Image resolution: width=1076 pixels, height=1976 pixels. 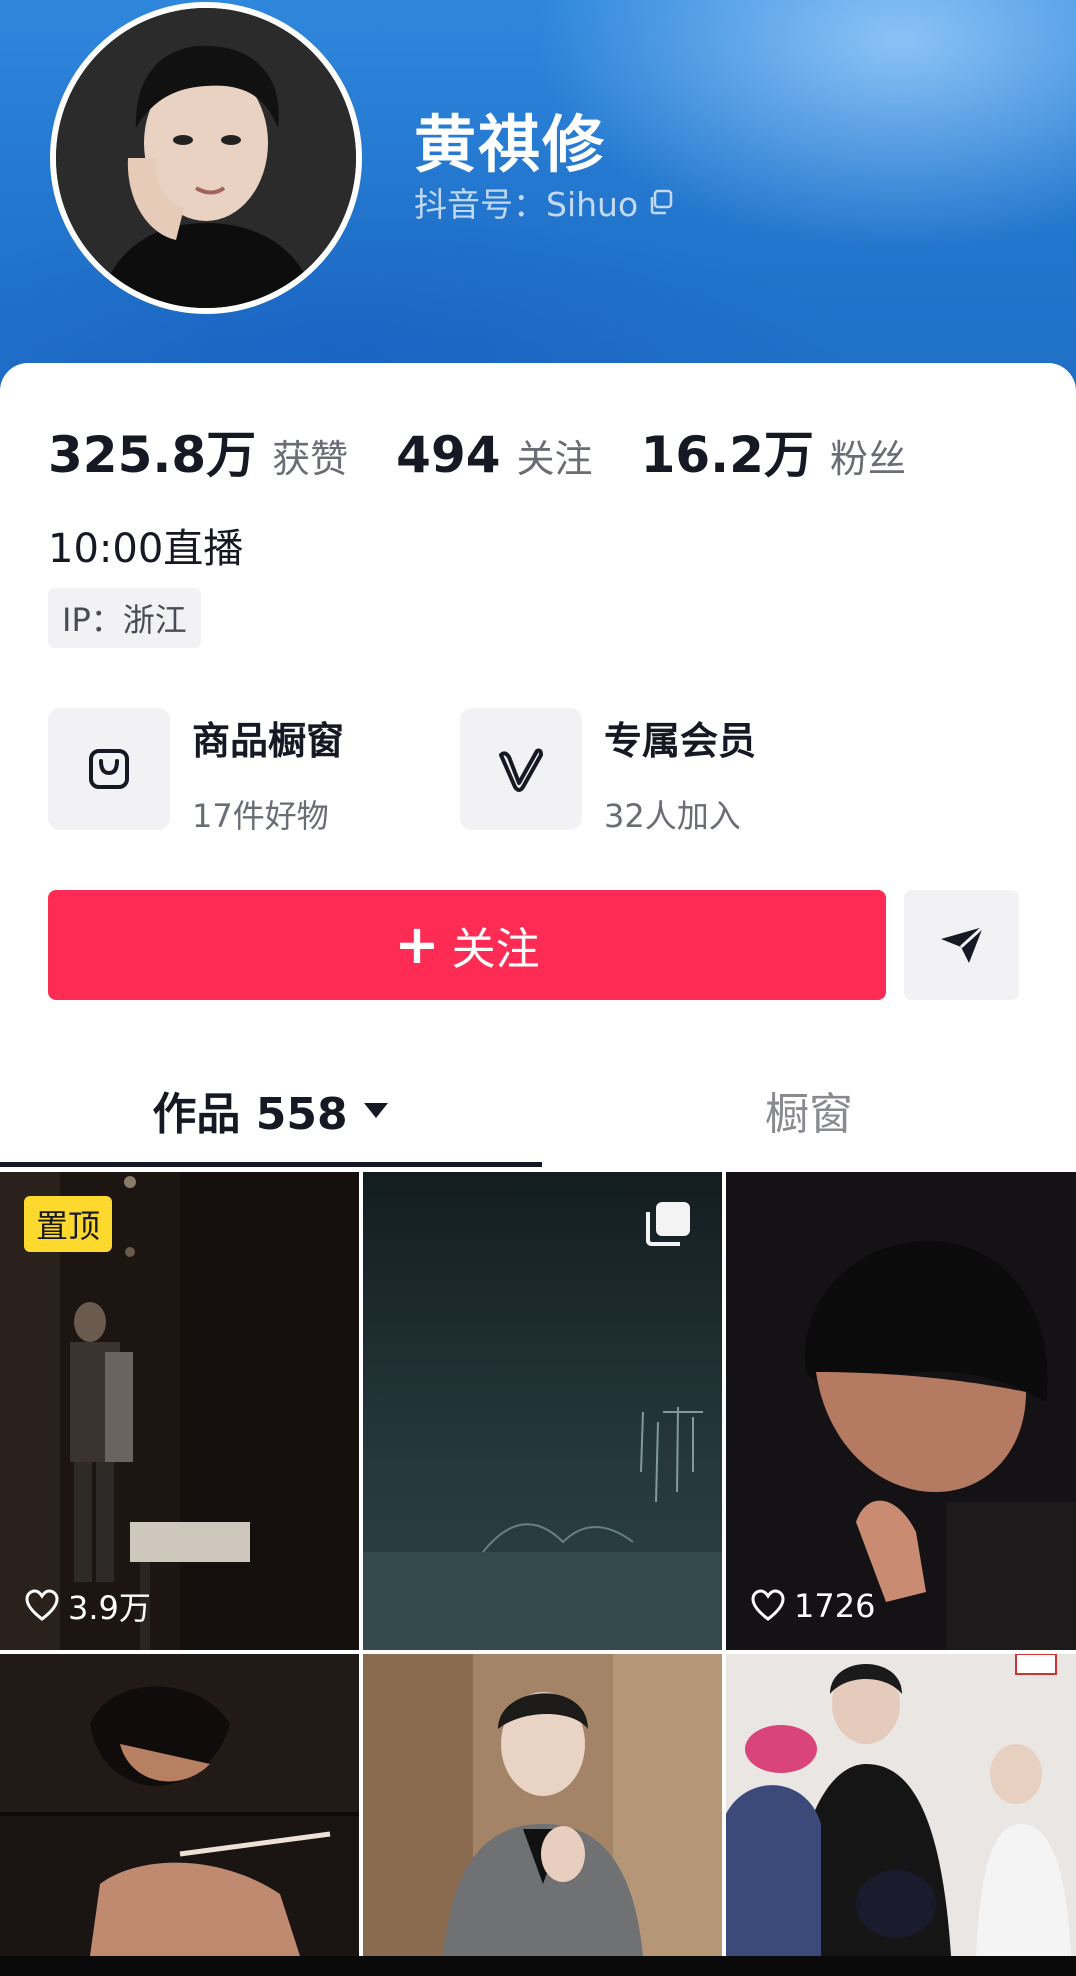 What do you see at coordinates (668, 1224) in the screenshot?
I see `multi-image-icon` at bounding box center [668, 1224].